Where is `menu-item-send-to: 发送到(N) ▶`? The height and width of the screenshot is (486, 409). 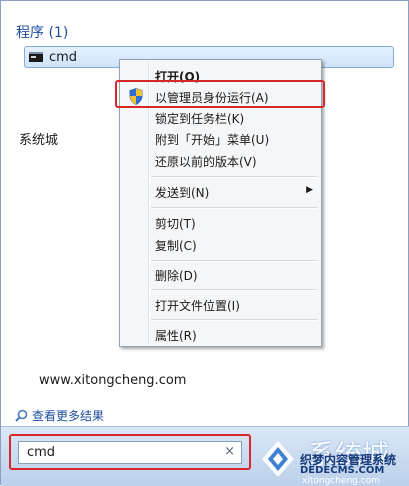
menu-item-send-to: 发送到(N) ▶ is located at coordinates (220, 191).